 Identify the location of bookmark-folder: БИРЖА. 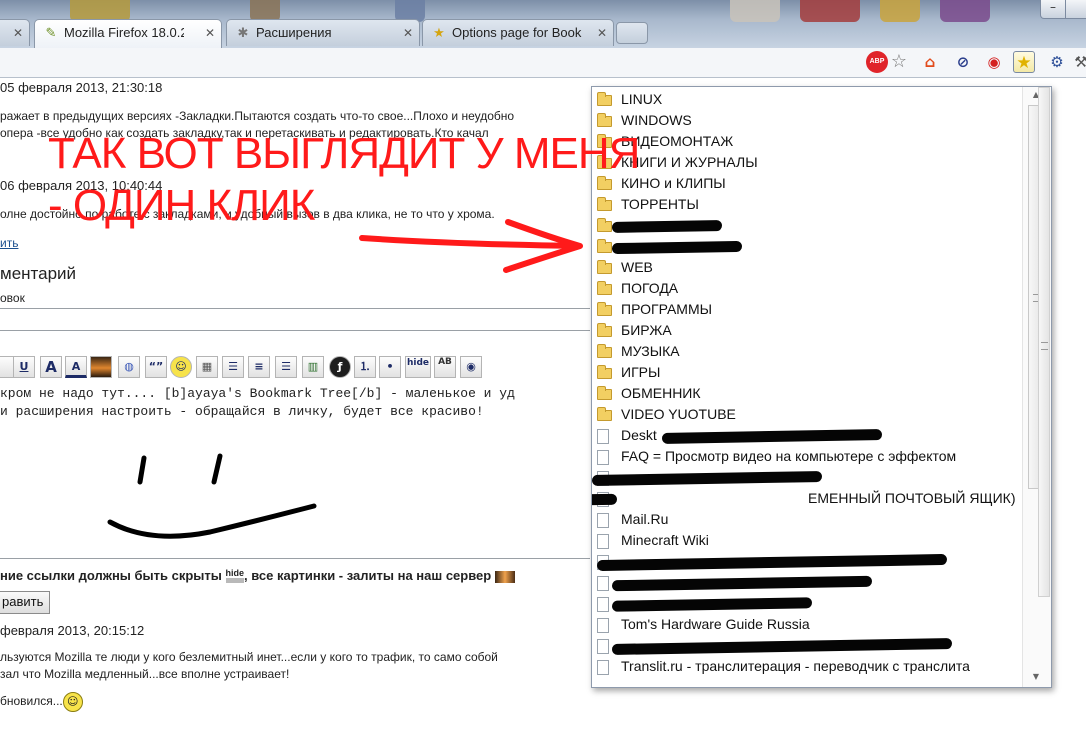
(807, 330).